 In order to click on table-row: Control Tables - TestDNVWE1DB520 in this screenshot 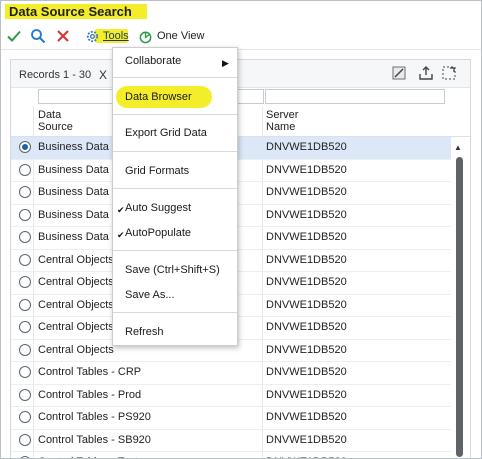, I will do `click(231, 455)`.